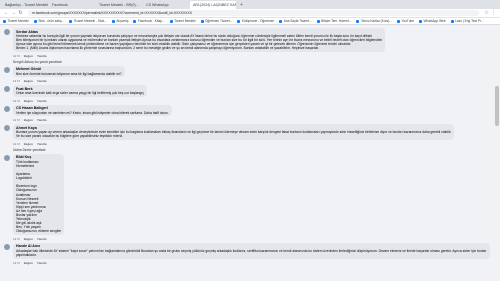  I want to click on back-arrow-icon: ←, so click(6, 13).